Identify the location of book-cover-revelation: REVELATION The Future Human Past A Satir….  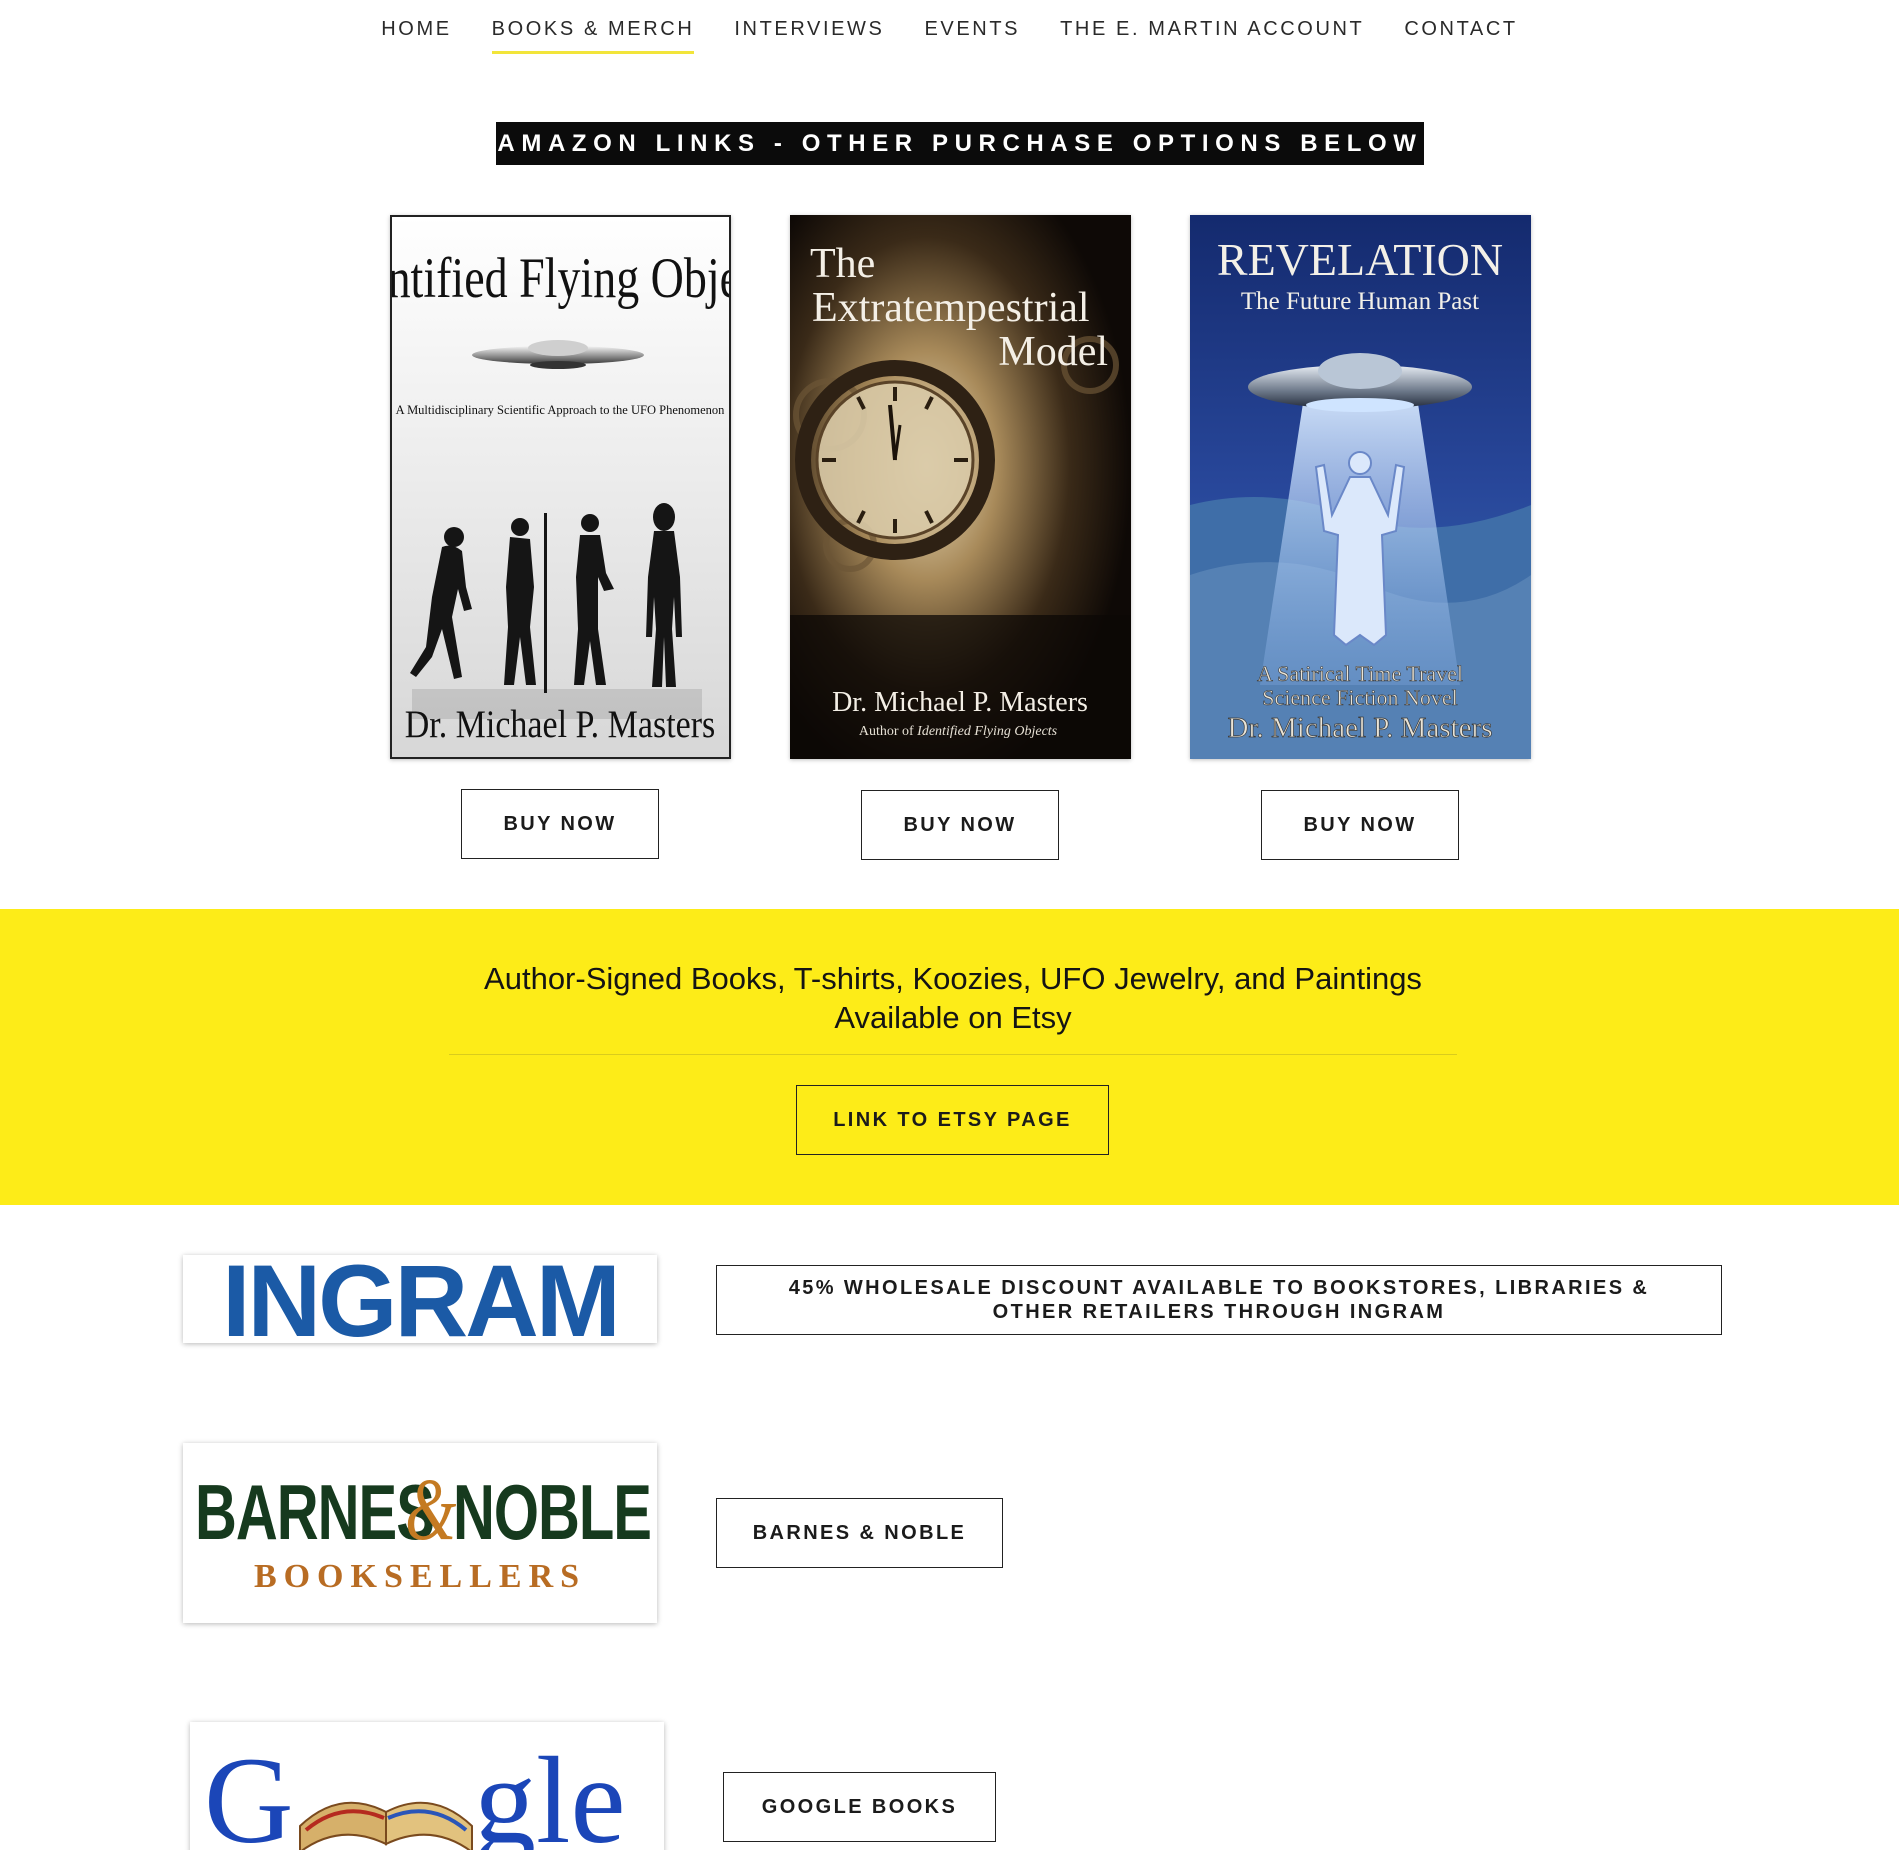
(1360, 487).